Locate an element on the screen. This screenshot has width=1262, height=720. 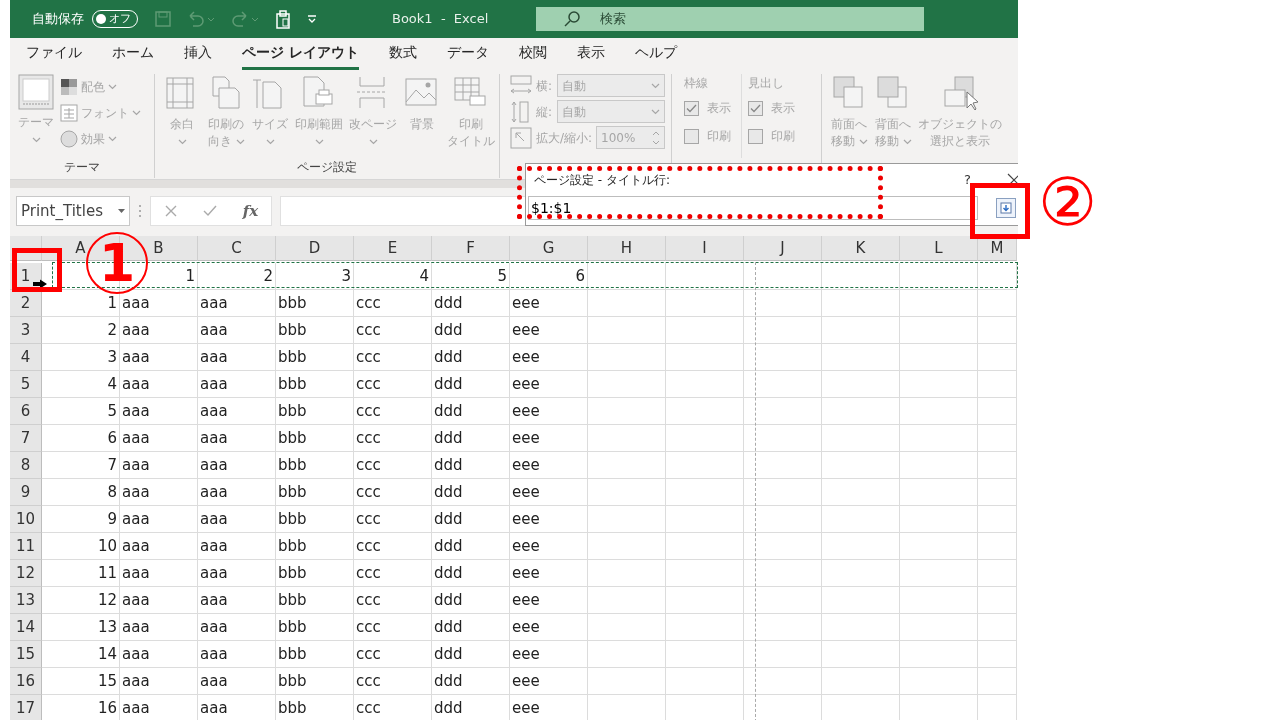
table-cell: 16 is located at coordinates (81, 707).